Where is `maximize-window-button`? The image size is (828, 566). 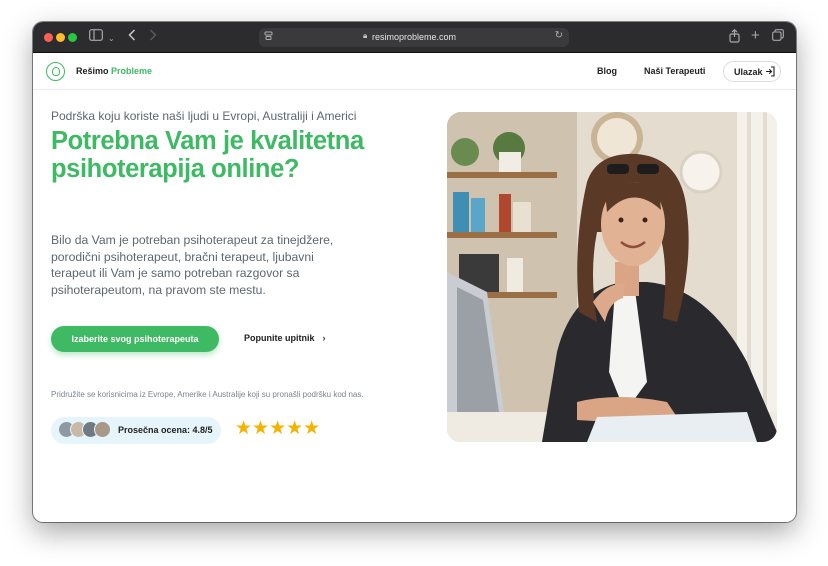
maximize-window-button is located at coordinates (72, 37).